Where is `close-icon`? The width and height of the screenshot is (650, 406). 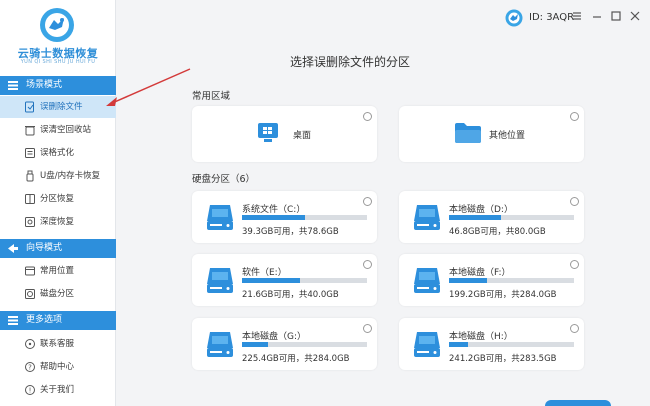 close-icon is located at coordinates (635, 16).